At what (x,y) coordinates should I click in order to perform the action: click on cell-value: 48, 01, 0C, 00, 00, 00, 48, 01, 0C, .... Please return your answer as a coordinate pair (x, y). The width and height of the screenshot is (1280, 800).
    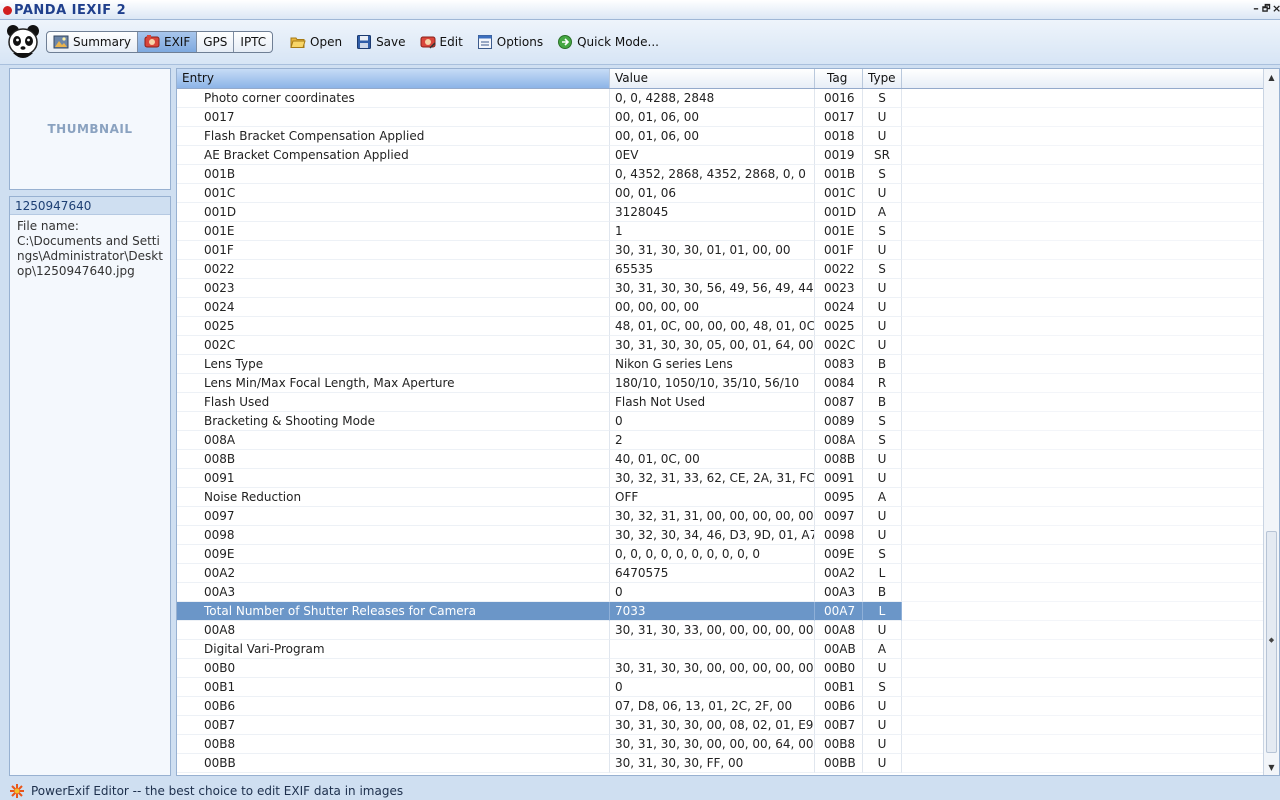
    Looking at the image, I should click on (712, 326).